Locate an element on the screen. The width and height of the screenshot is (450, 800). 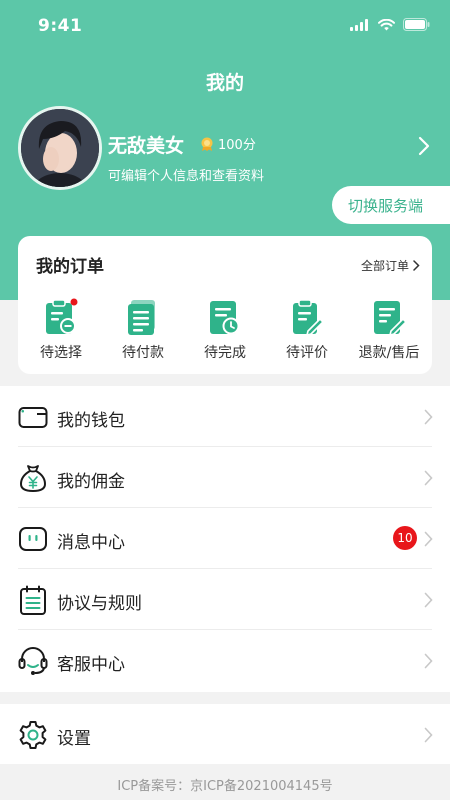
pending-complete-icon is located at coordinates (225, 318).